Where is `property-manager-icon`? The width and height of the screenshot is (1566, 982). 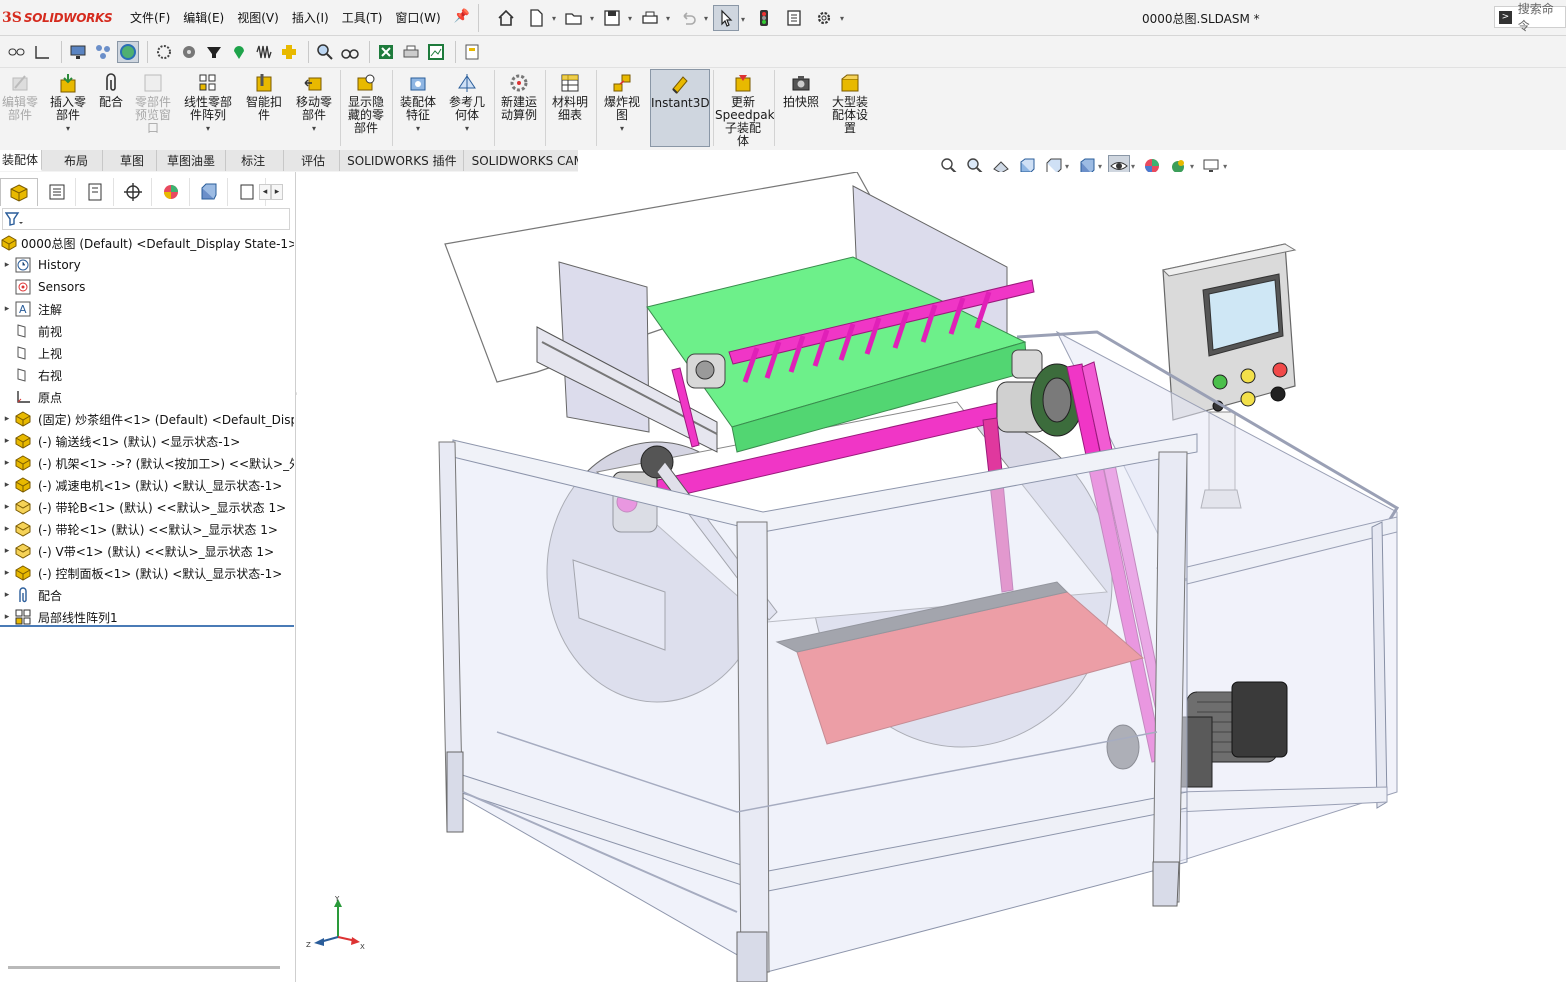 property-manager-icon is located at coordinates (57, 192).